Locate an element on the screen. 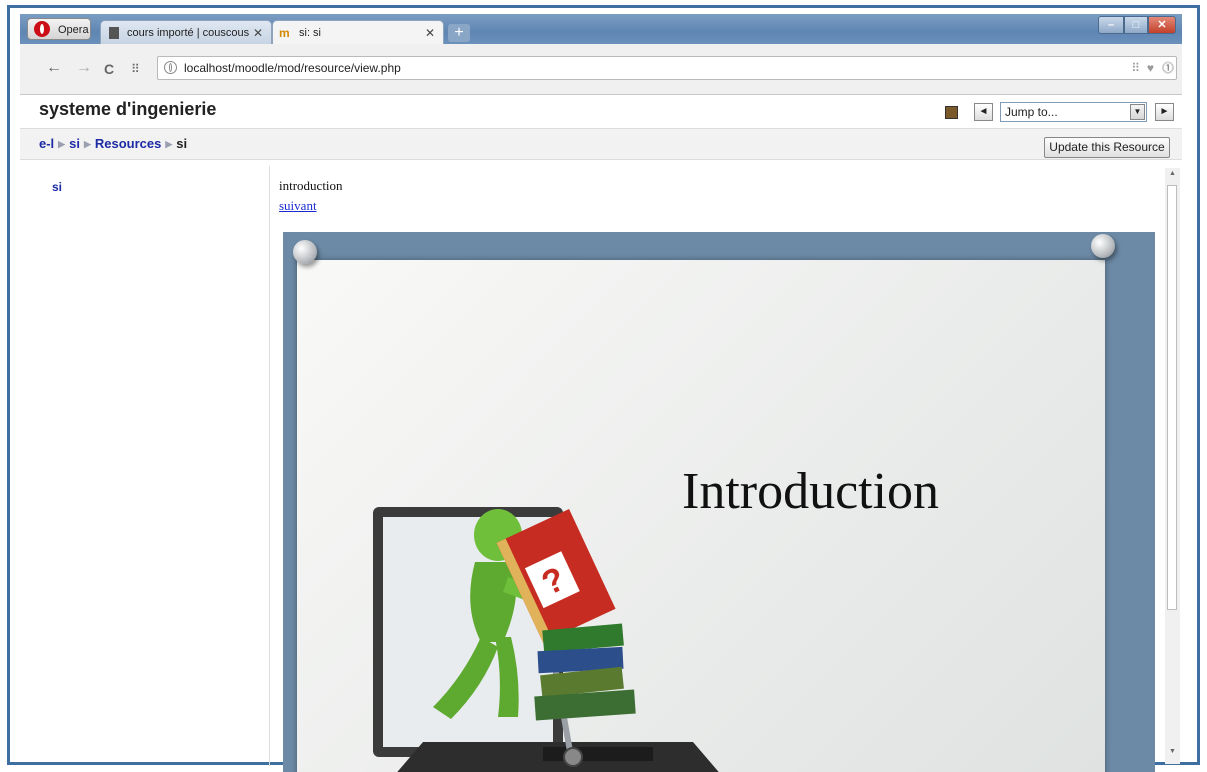 The height and width of the screenshot is (772, 1207). navbar is located at coordinates (601, 144).